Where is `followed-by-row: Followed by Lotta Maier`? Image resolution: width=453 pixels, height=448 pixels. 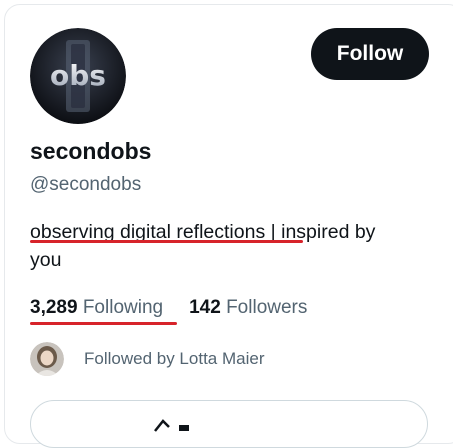
followed-by-row: Followed by Lotta Maier is located at coordinates (147, 359).